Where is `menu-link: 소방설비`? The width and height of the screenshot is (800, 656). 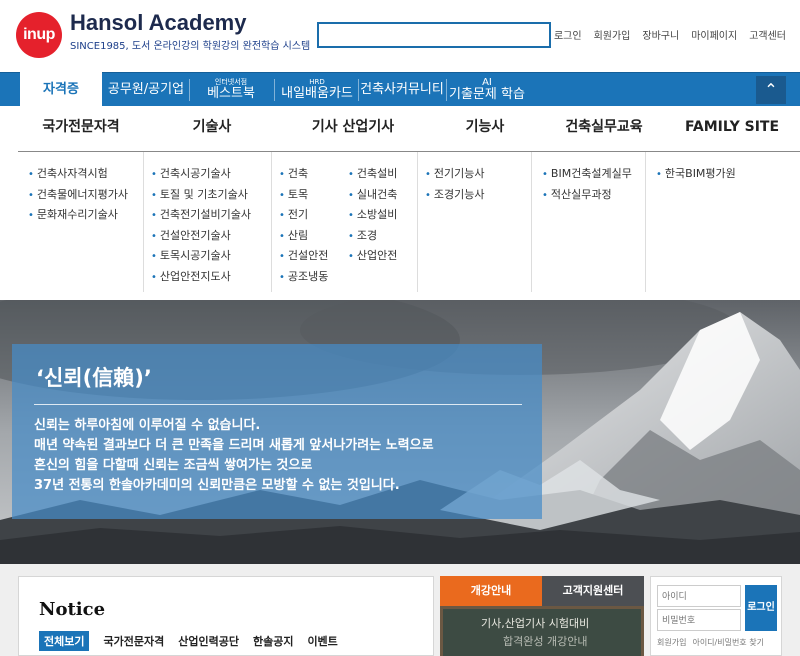
menu-link: 소방설비 is located at coordinates (372, 215).